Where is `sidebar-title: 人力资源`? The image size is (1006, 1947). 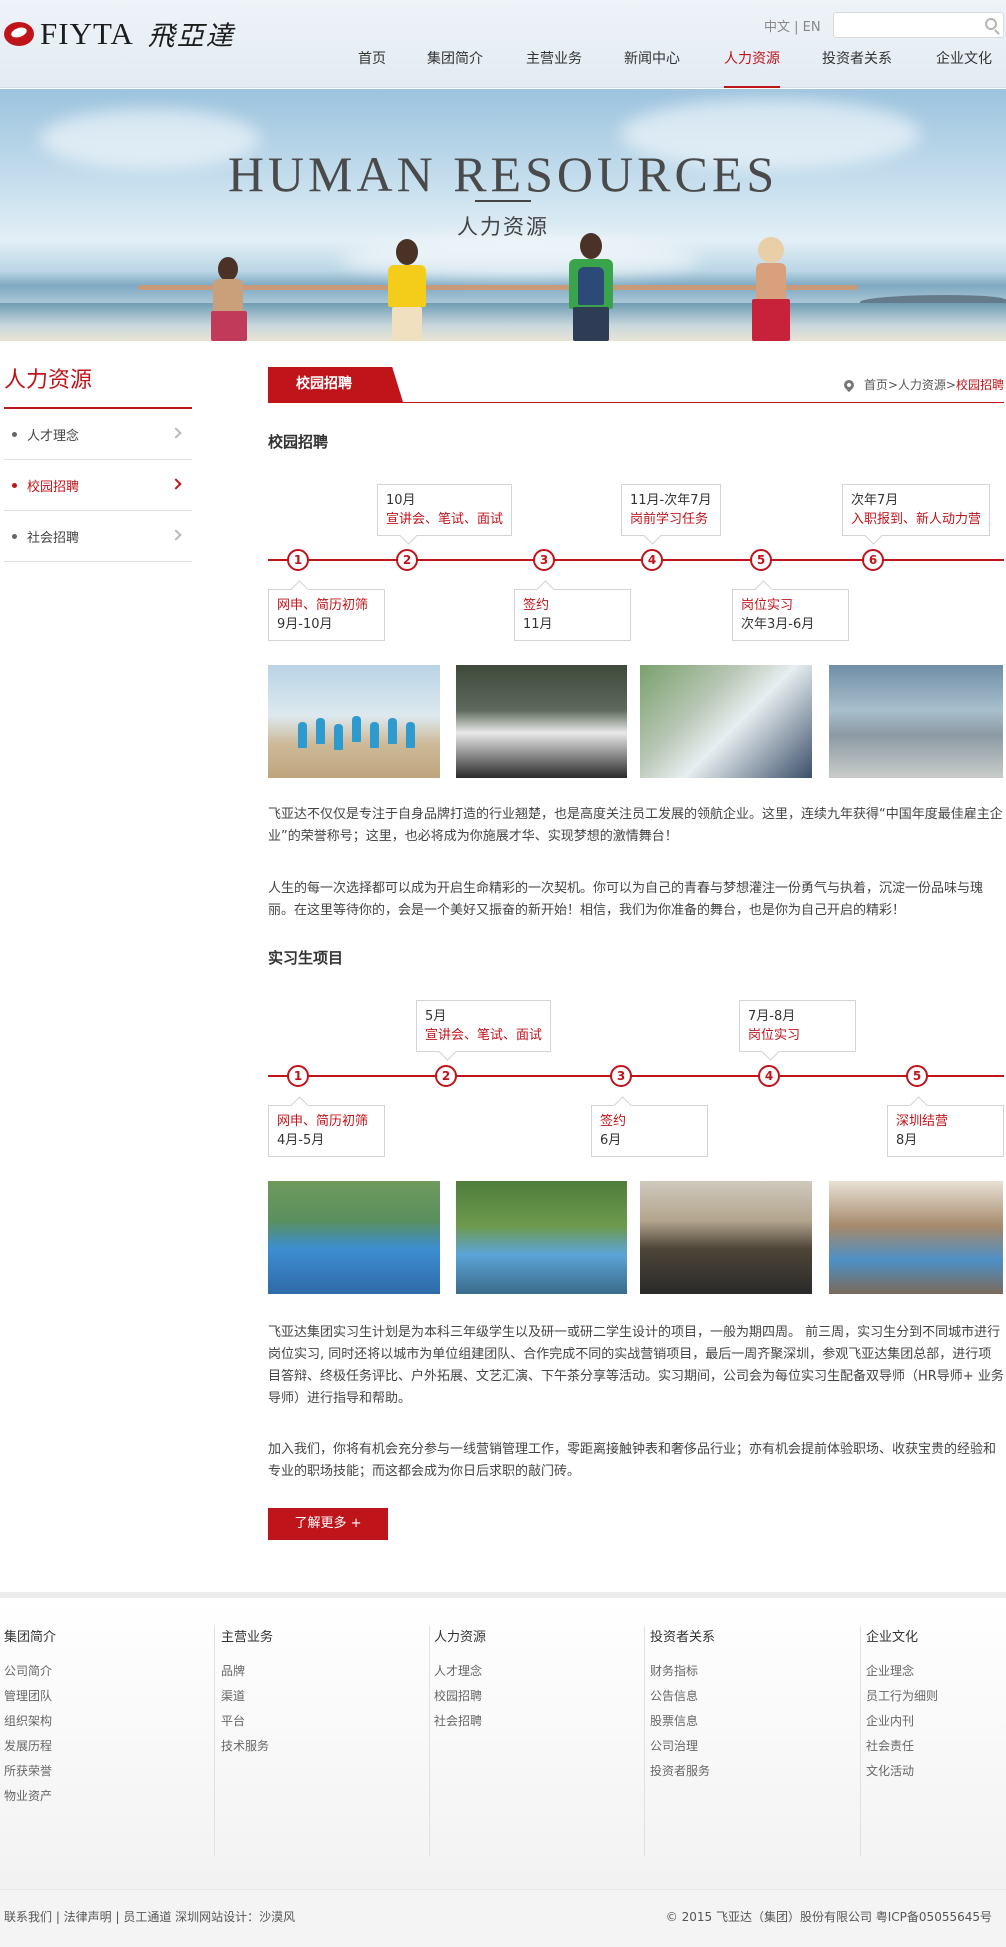 sidebar-title: 人力资源 is located at coordinates (48, 380).